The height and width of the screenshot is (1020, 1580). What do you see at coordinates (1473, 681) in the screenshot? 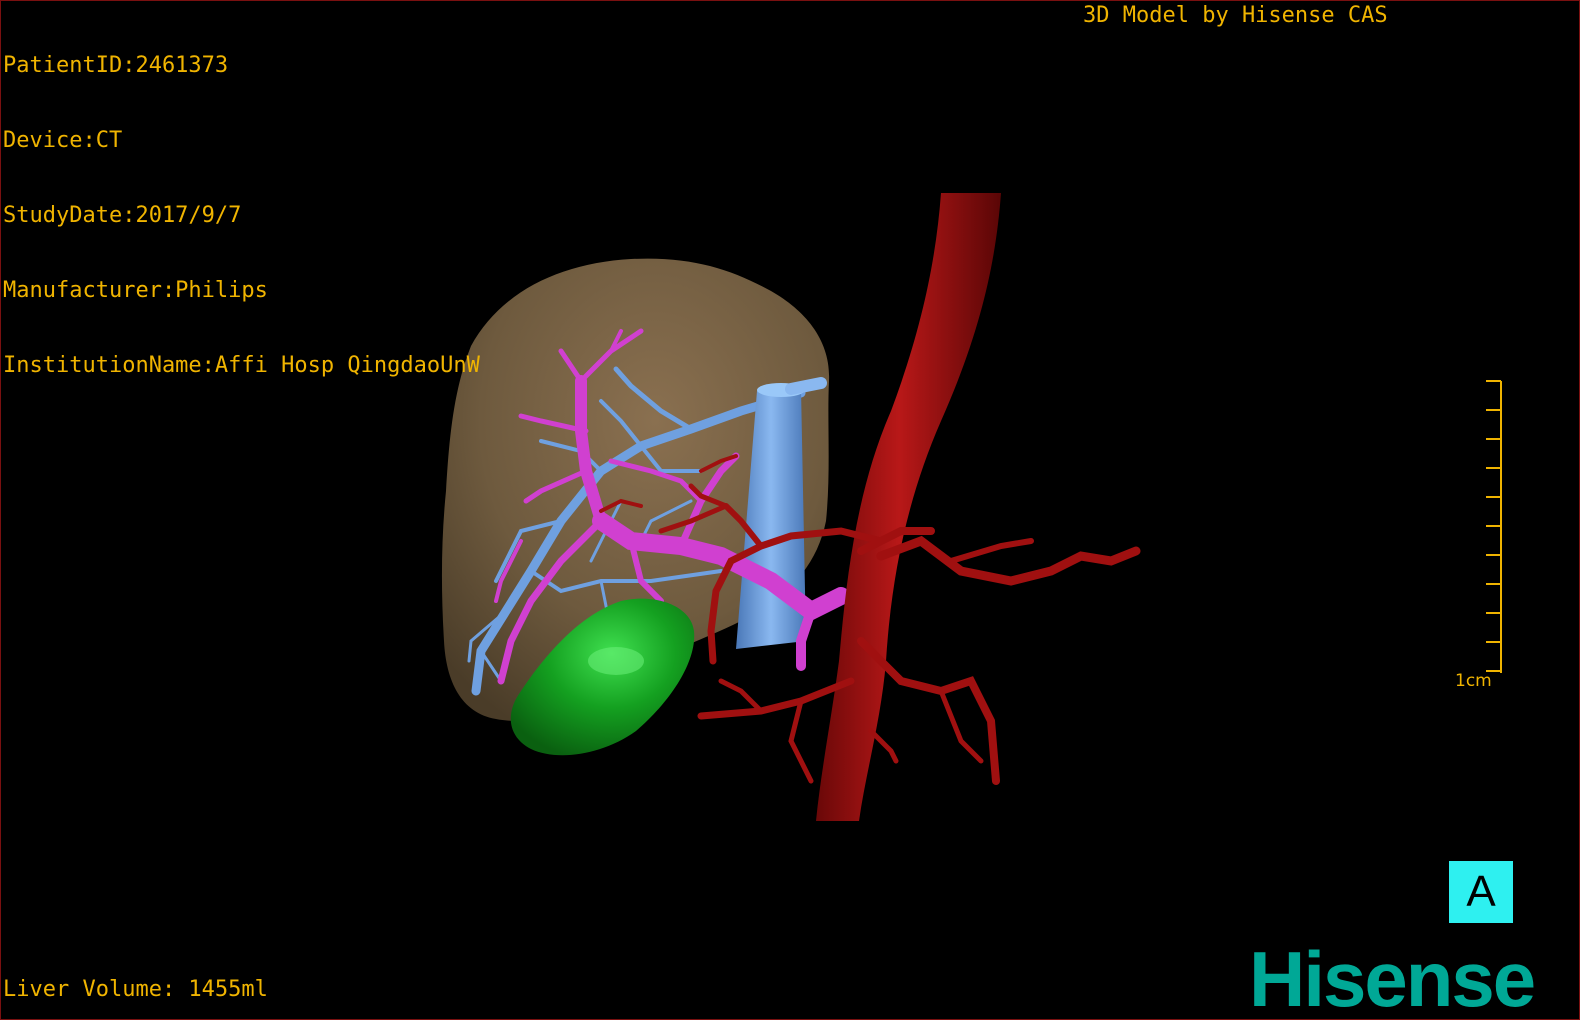
I see `scale-bar-label: 1cm` at bounding box center [1473, 681].